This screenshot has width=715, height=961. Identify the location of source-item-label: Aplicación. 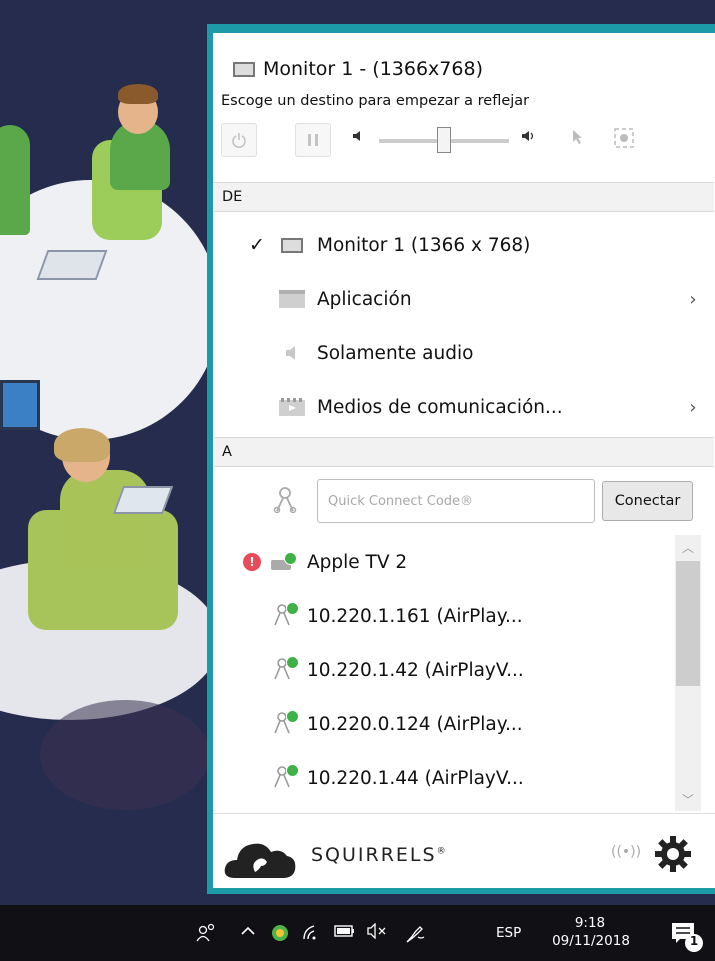
(364, 299).